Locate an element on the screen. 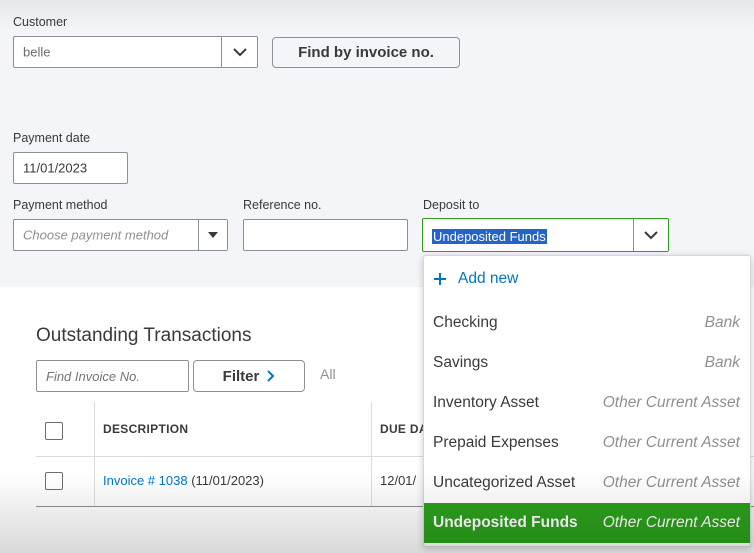 The height and width of the screenshot is (553, 754). find-by-invoice-button: Find by invoice no. is located at coordinates (366, 52).